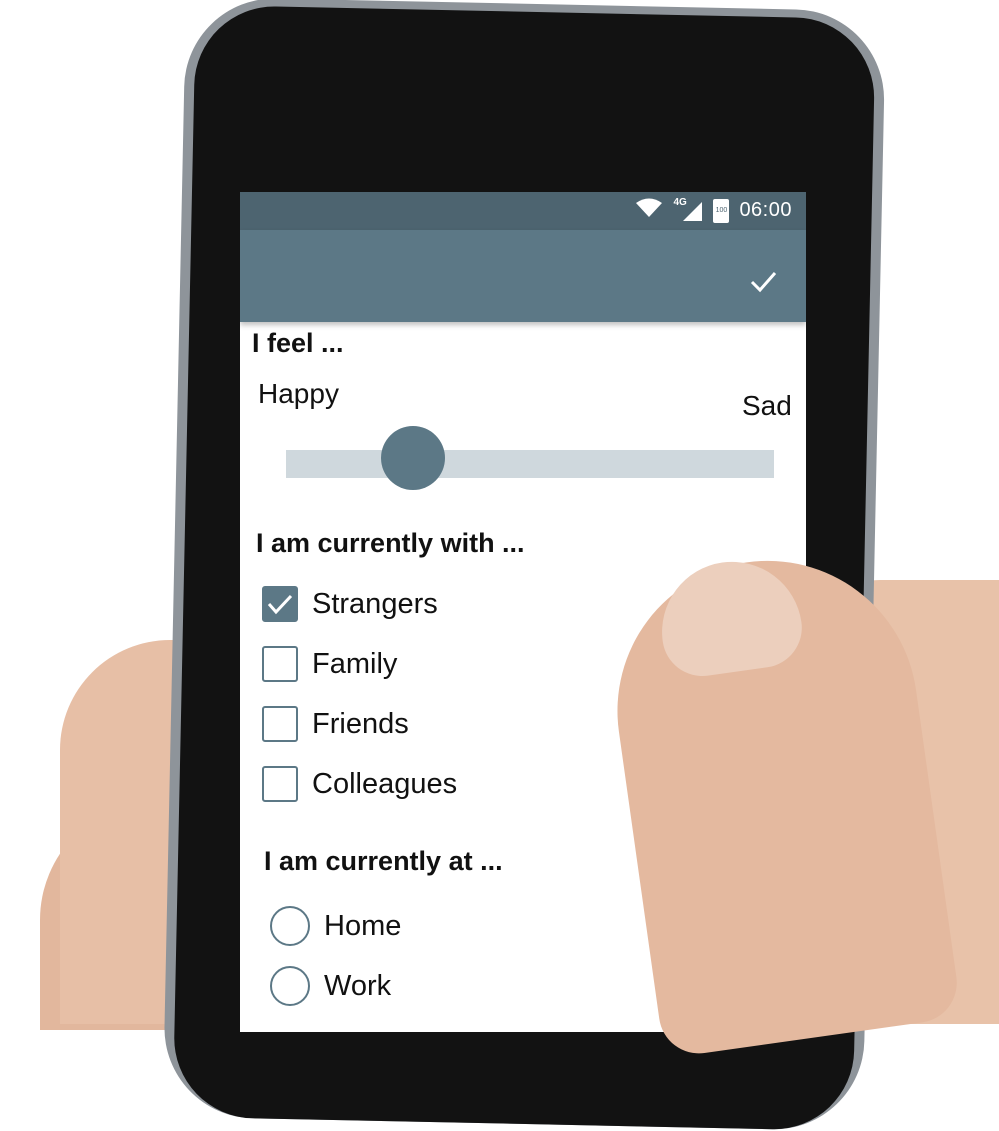  What do you see at coordinates (375, 603) in the screenshot?
I see `checkbox-label: Strangers` at bounding box center [375, 603].